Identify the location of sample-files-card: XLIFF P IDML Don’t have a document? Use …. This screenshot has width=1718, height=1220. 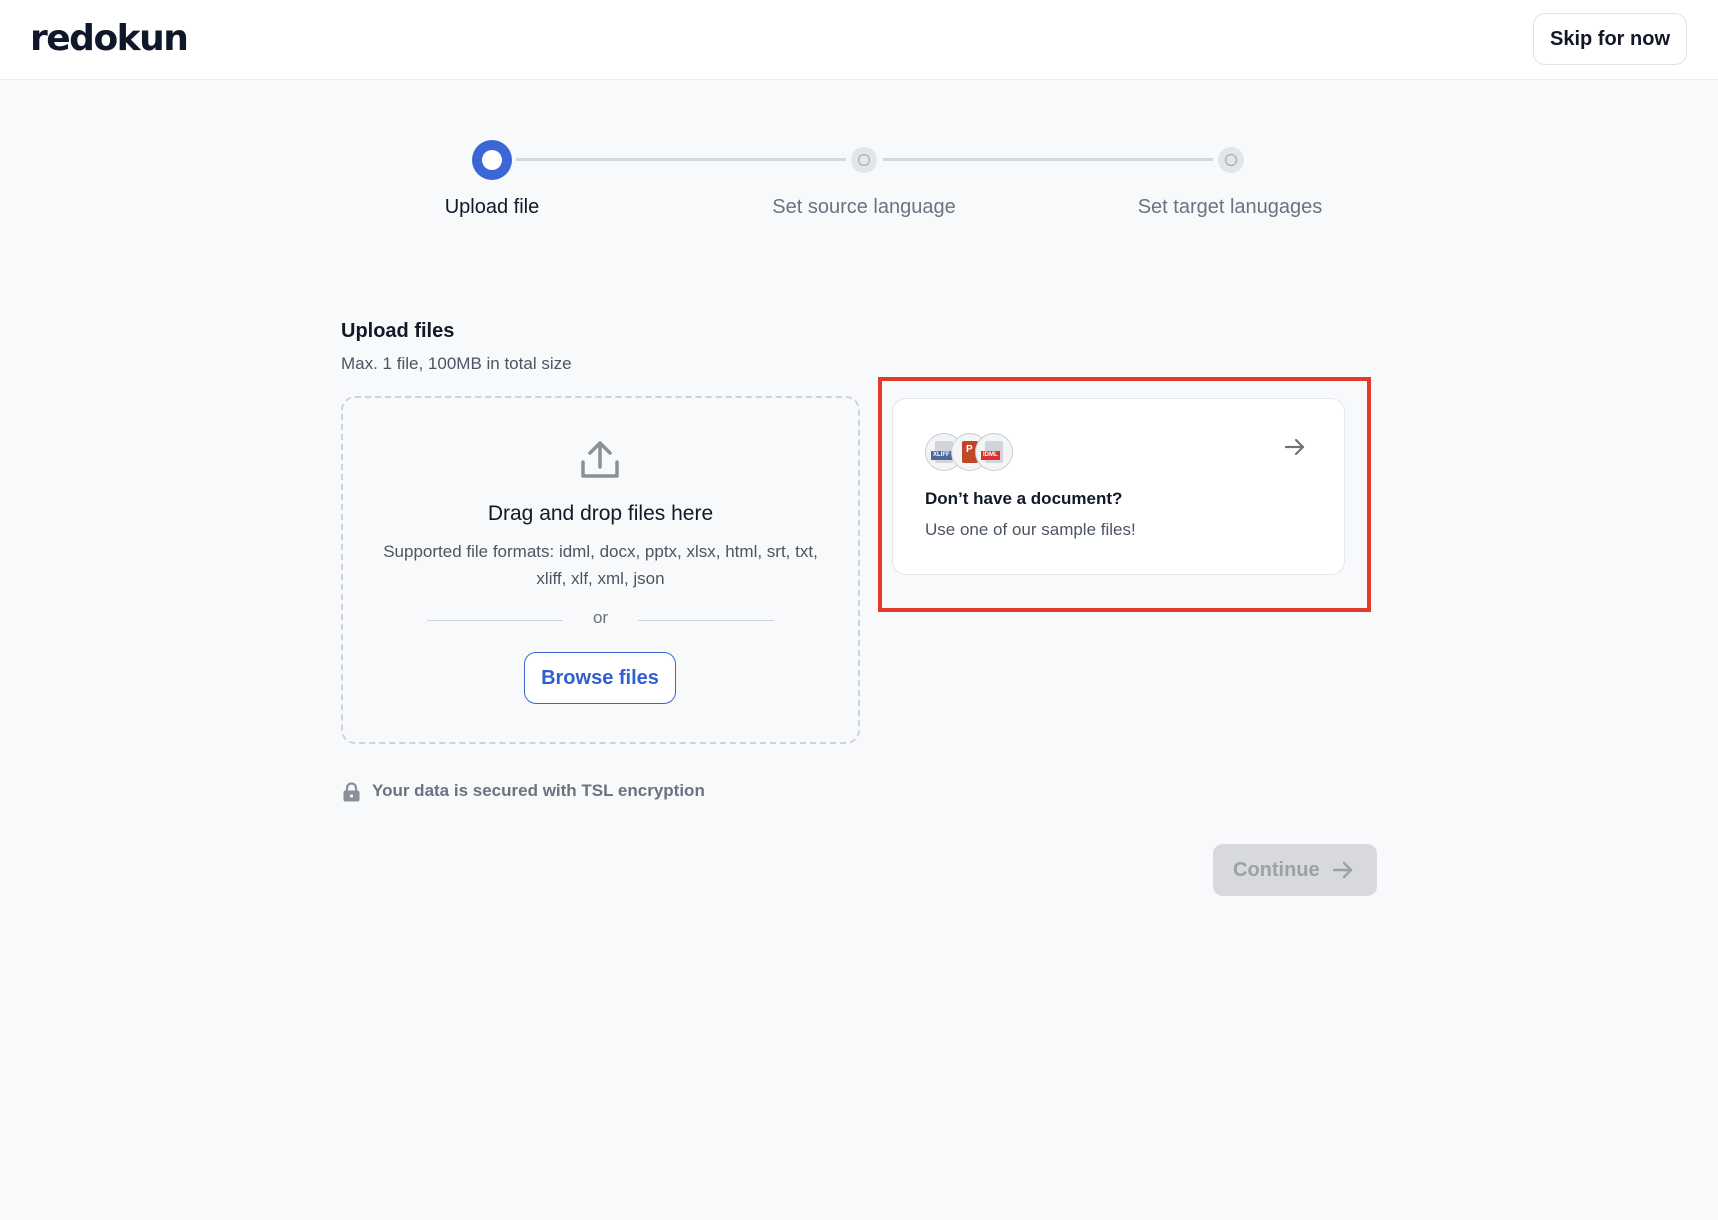
(1118, 486).